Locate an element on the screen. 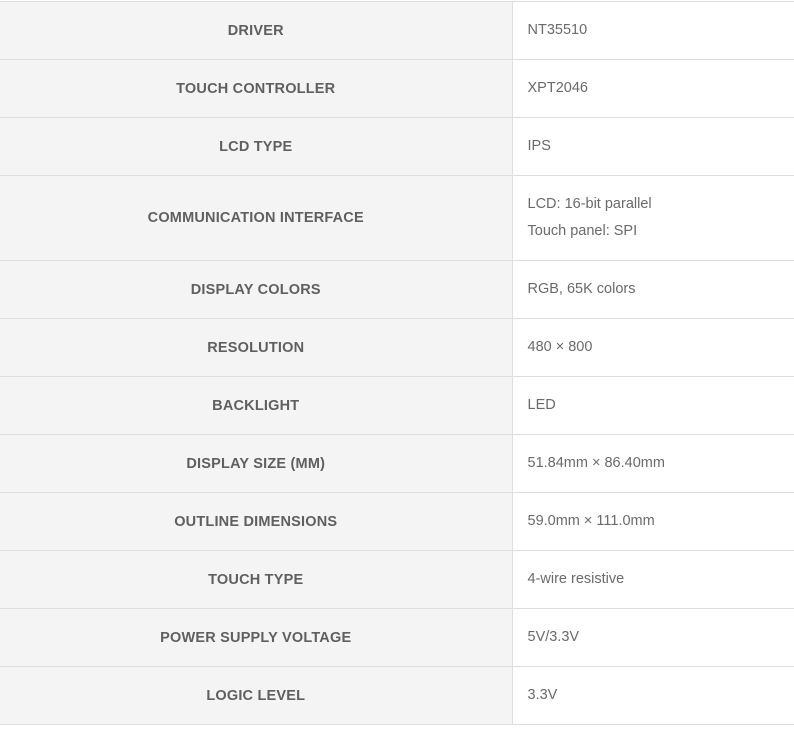  table-row: OUTLINE DIMENSIONS 59.0mm × 111.0mm is located at coordinates (397, 521).